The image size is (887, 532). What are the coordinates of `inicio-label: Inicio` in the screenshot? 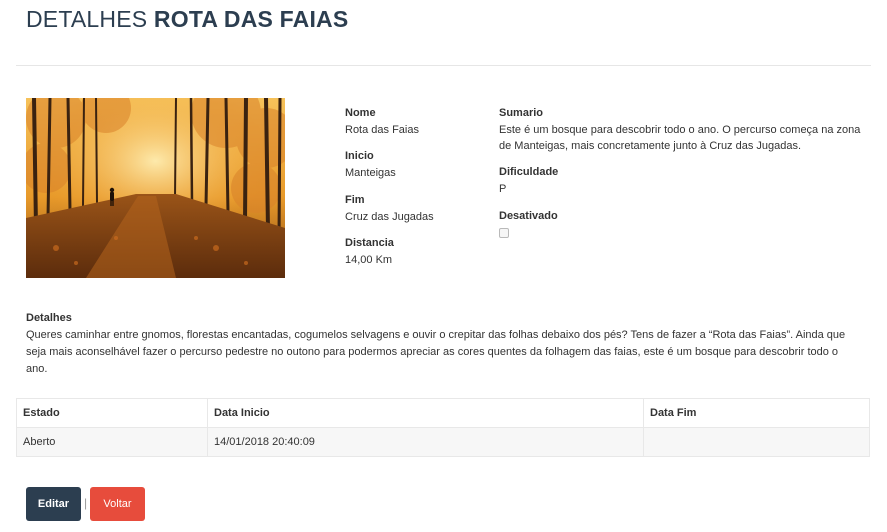 It's located at (359, 156).